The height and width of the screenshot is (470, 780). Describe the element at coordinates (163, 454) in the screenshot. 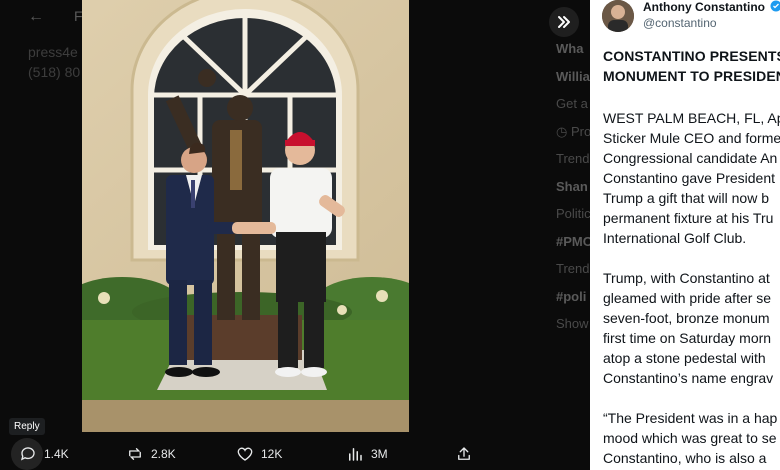

I see `repost-count: 2.8K` at that location.